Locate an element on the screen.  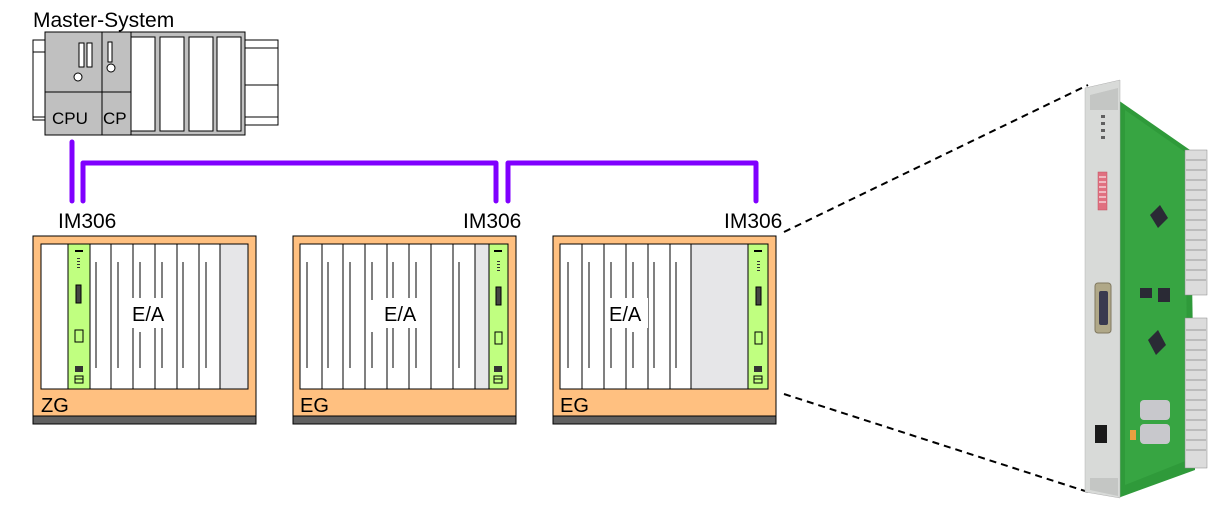
im306-module-photo is located at coordinates (1146, 289).